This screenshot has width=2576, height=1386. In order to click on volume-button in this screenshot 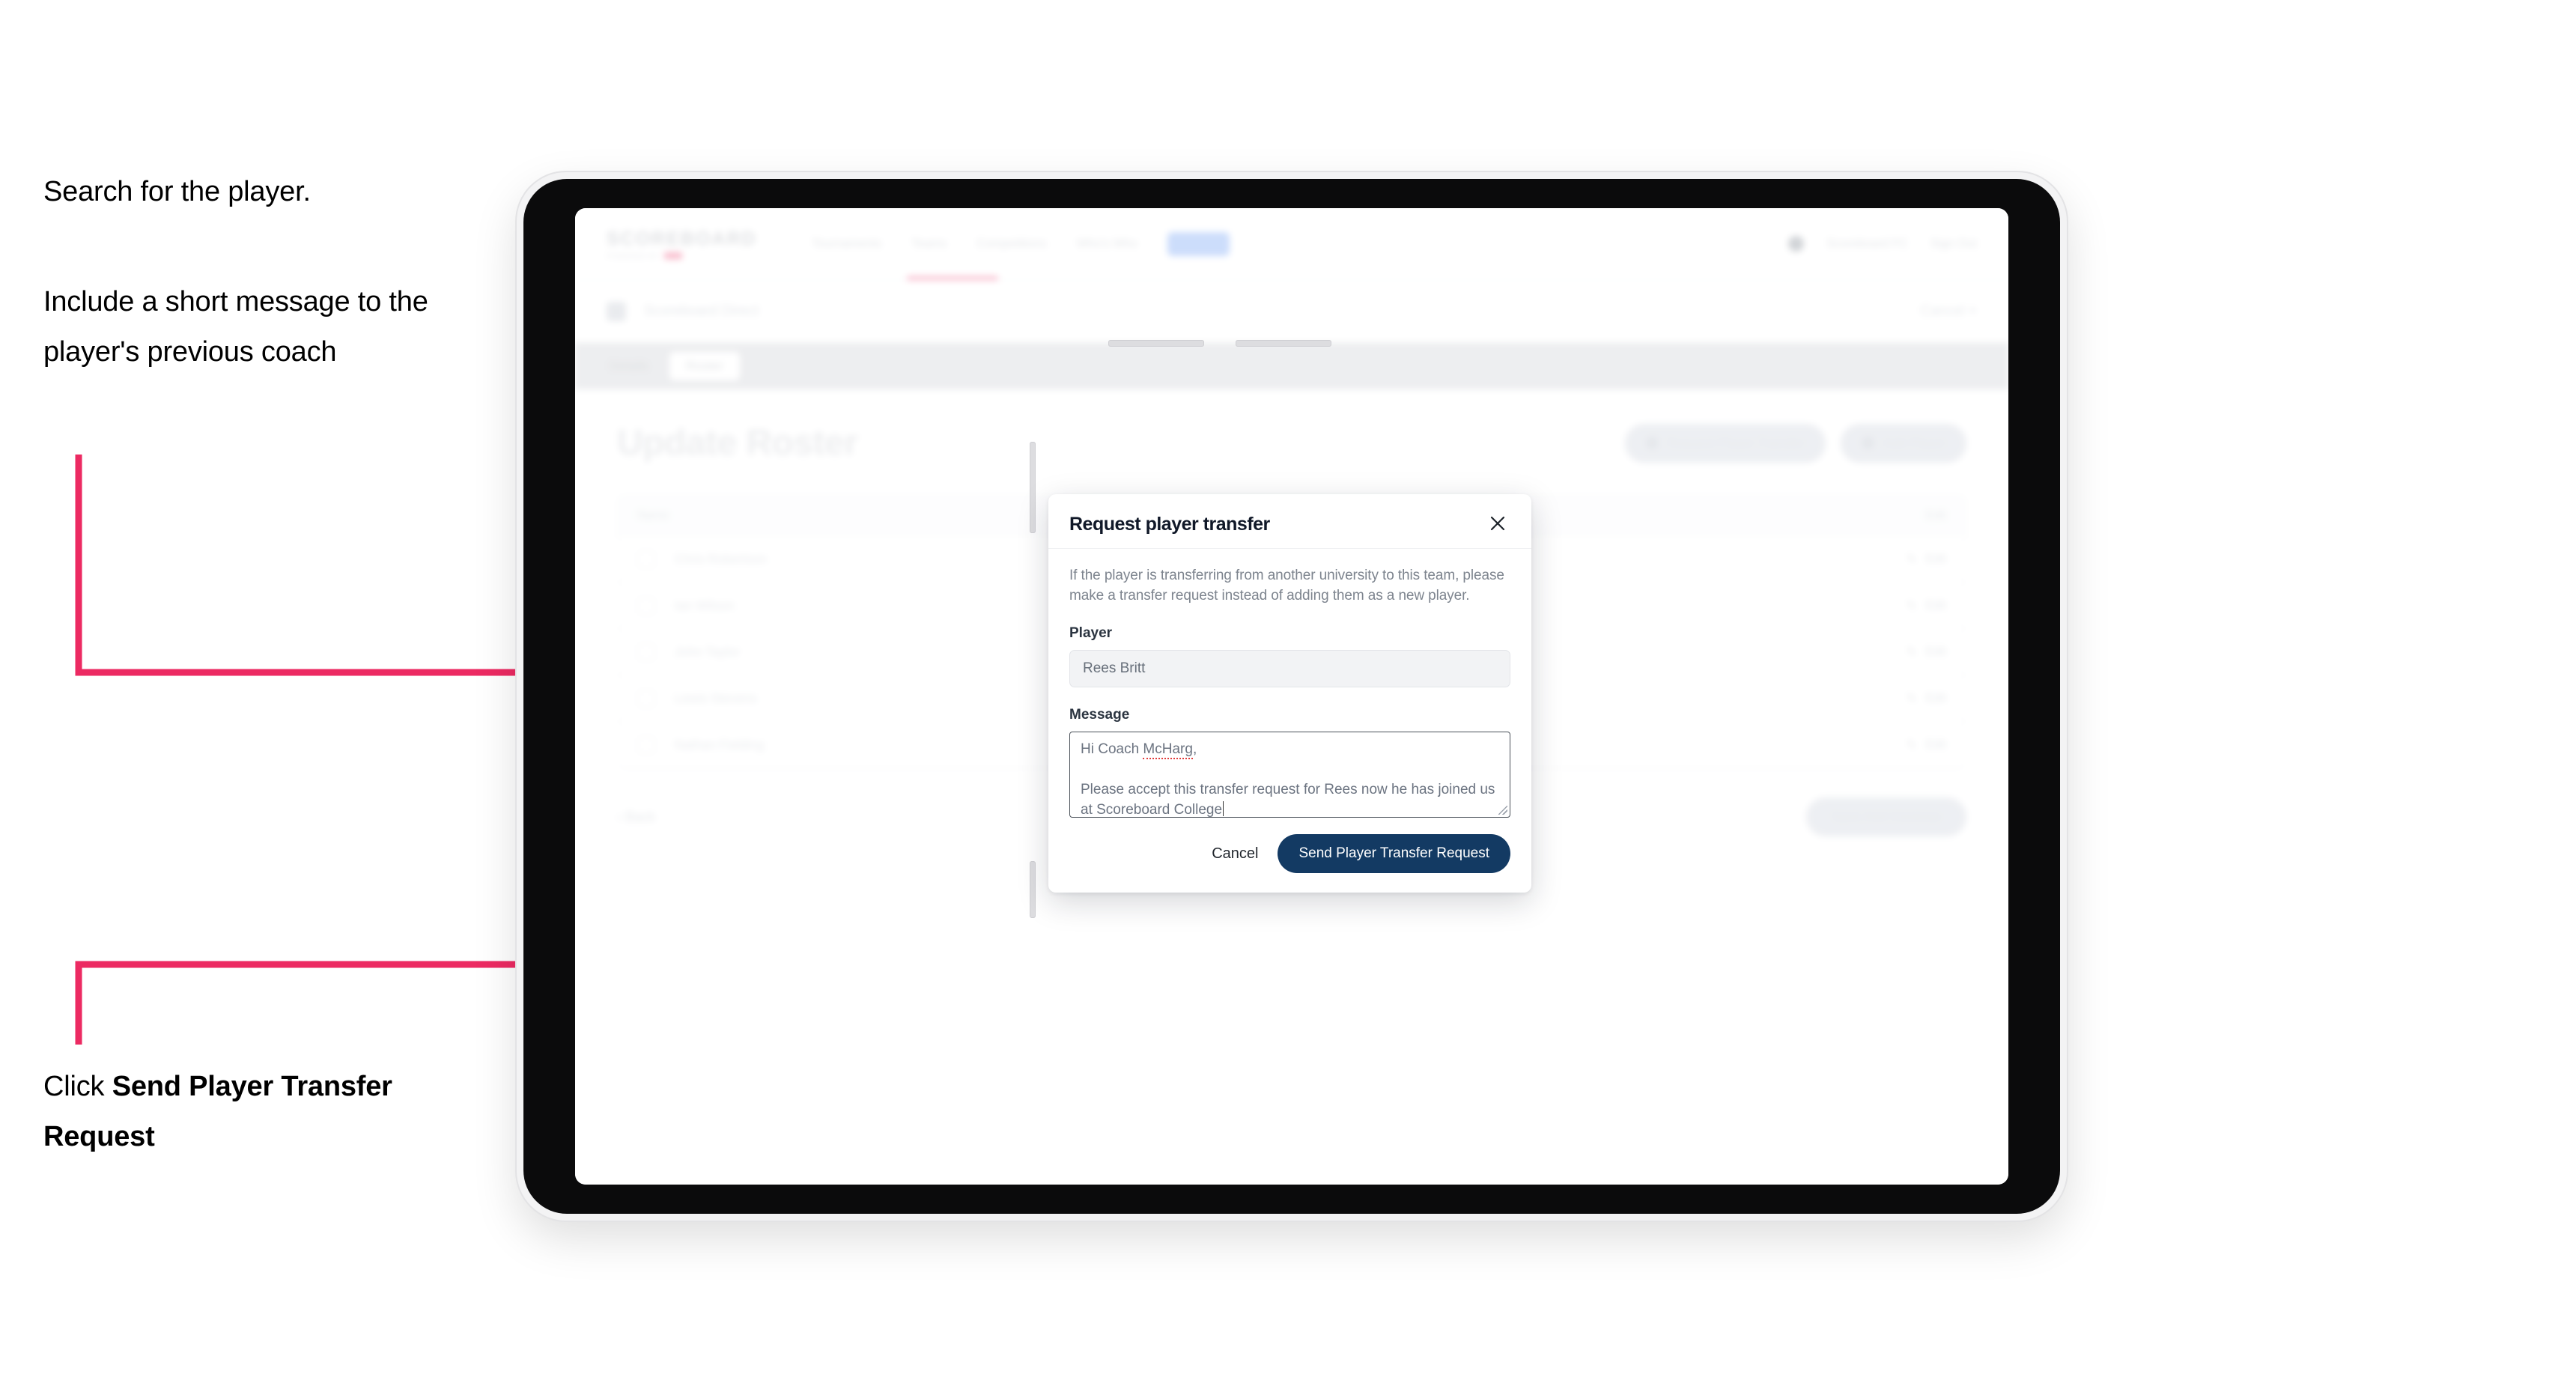, I will do `click(1283, 344)`.